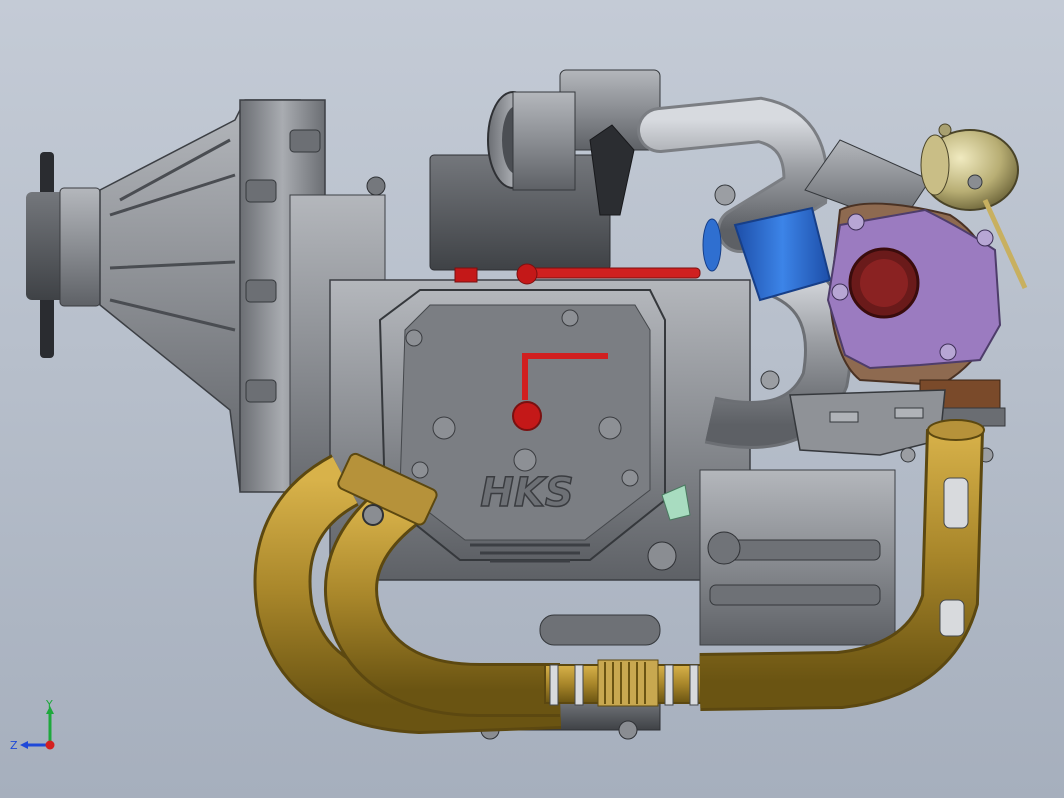 This screenshot has height=798, width=1064. Describe the element at coordinates (50, 745) in the screenshot. I see `x-axis-marker` at that location.